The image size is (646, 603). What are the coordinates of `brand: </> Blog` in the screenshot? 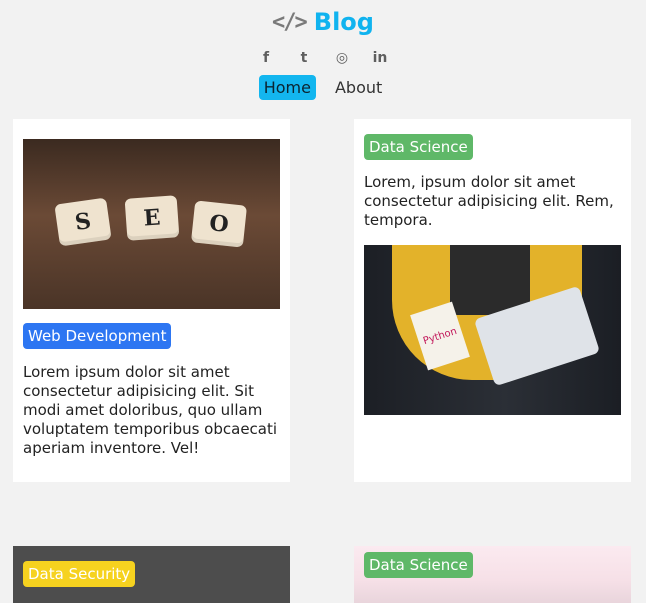 It's located at (323, 22).